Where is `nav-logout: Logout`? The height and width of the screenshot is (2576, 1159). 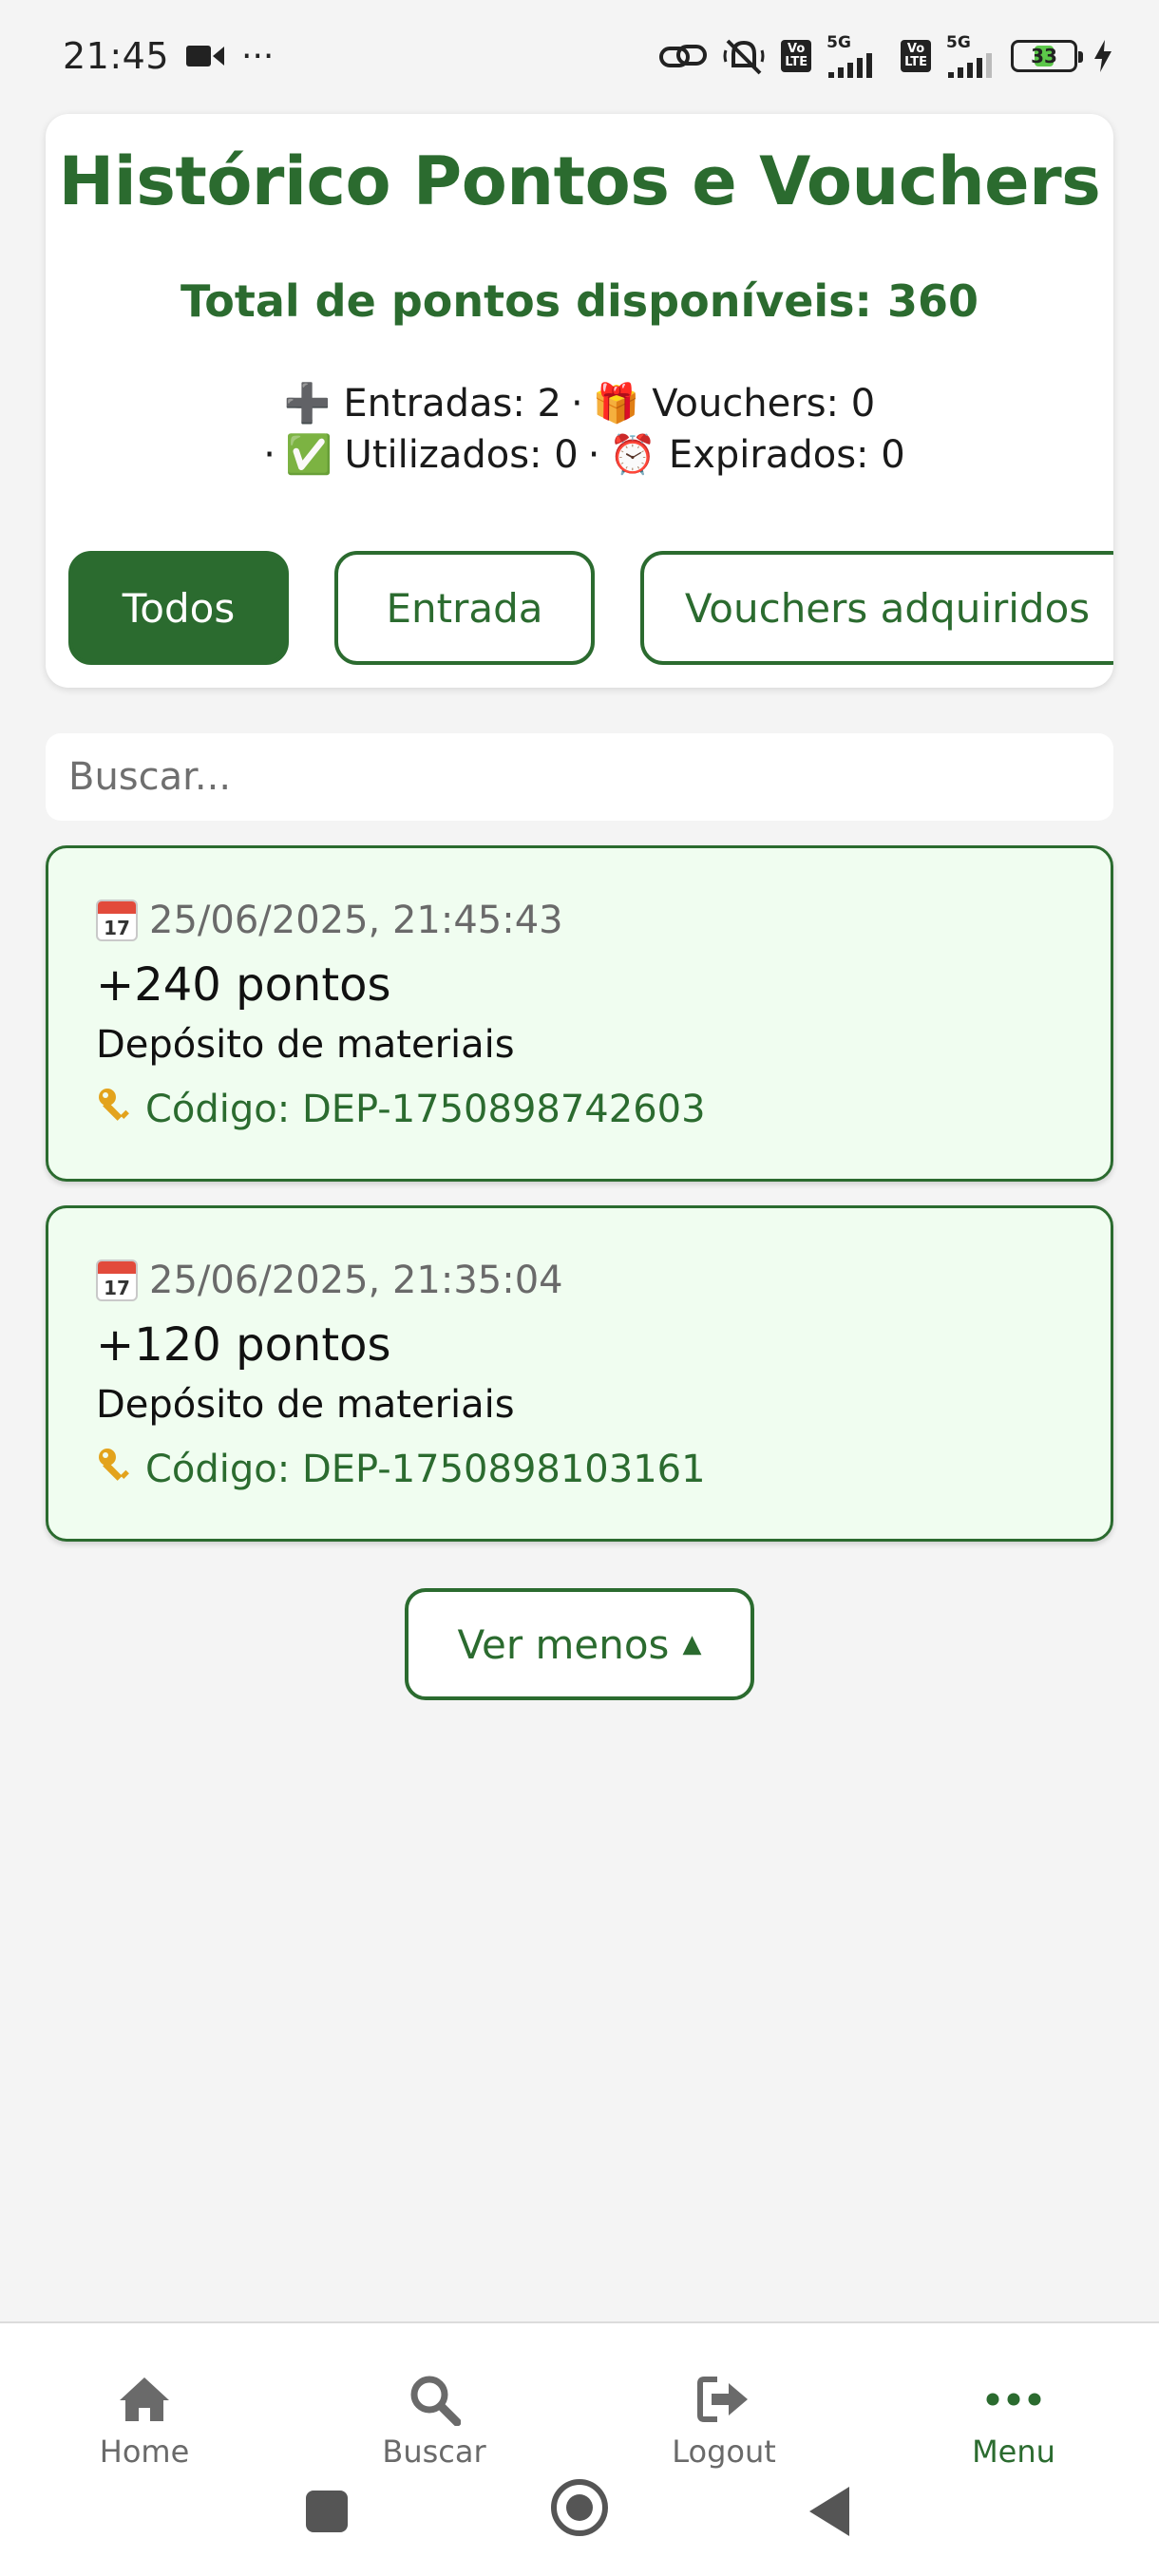
nav-logout: Logout is located at coordinates (724, 2421).